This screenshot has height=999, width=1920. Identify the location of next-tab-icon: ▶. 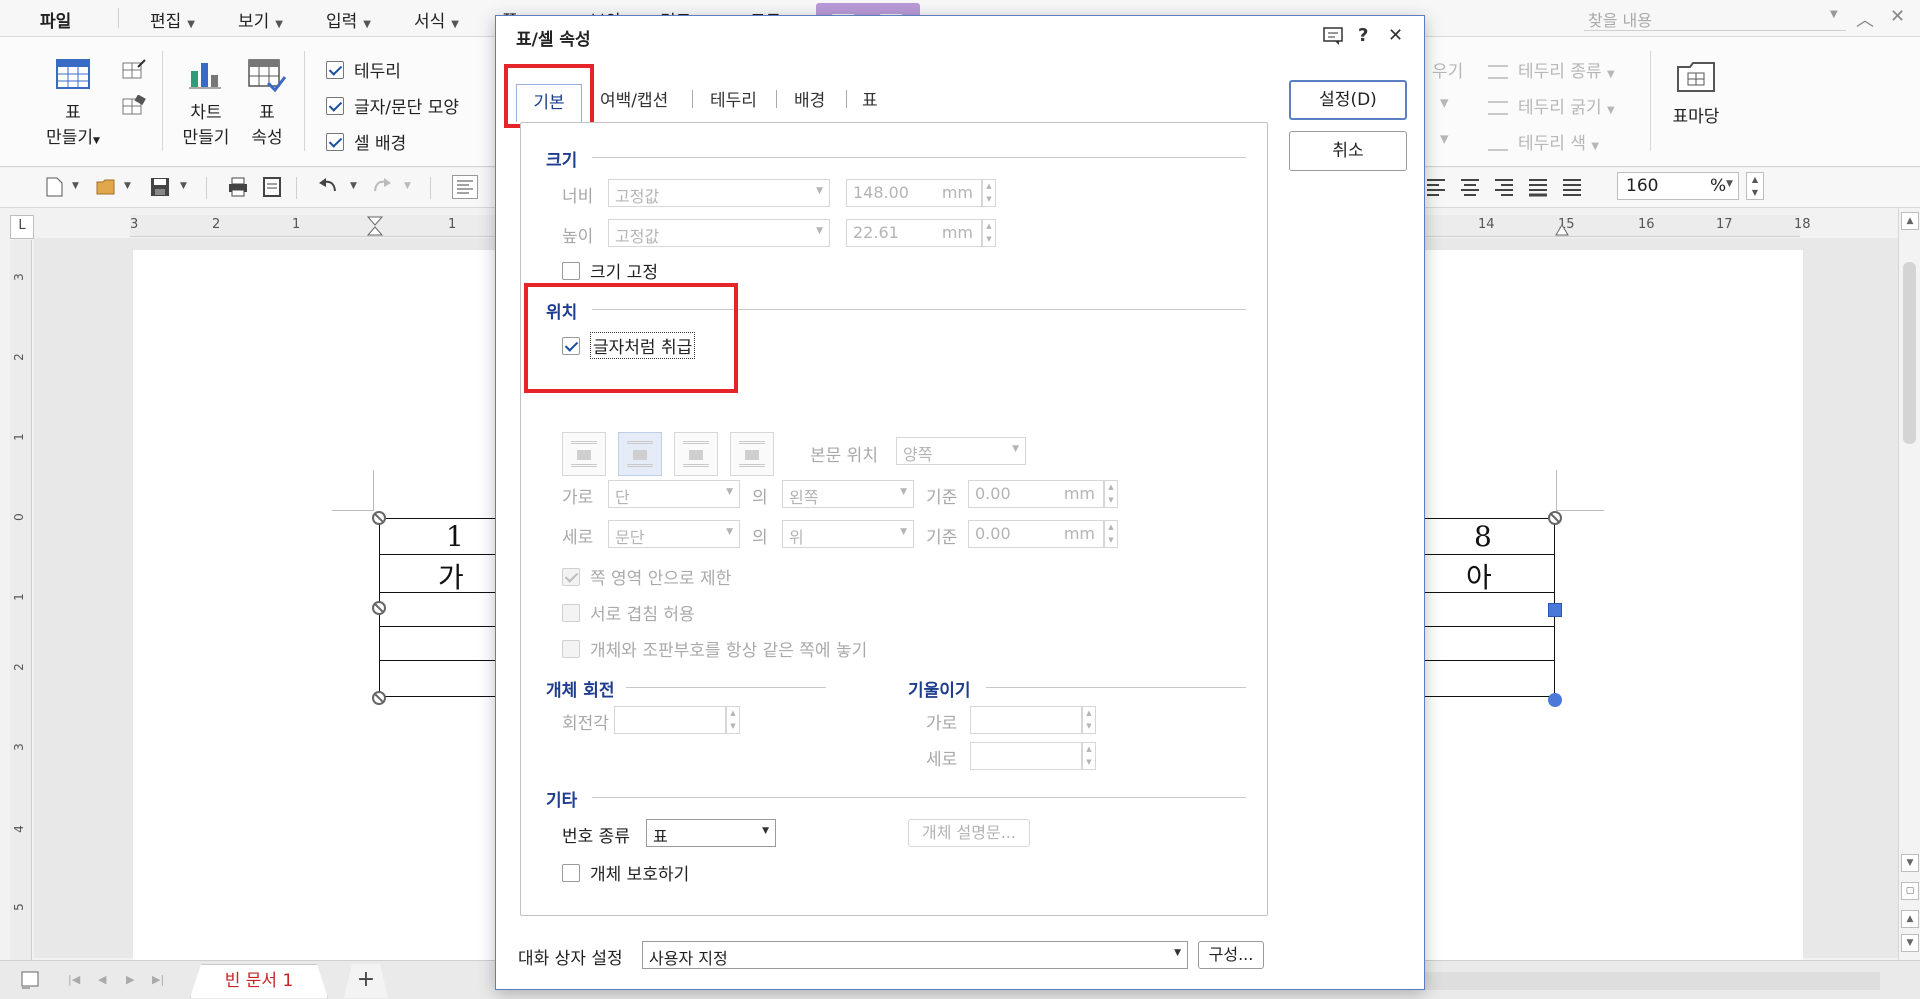
(130, 979).